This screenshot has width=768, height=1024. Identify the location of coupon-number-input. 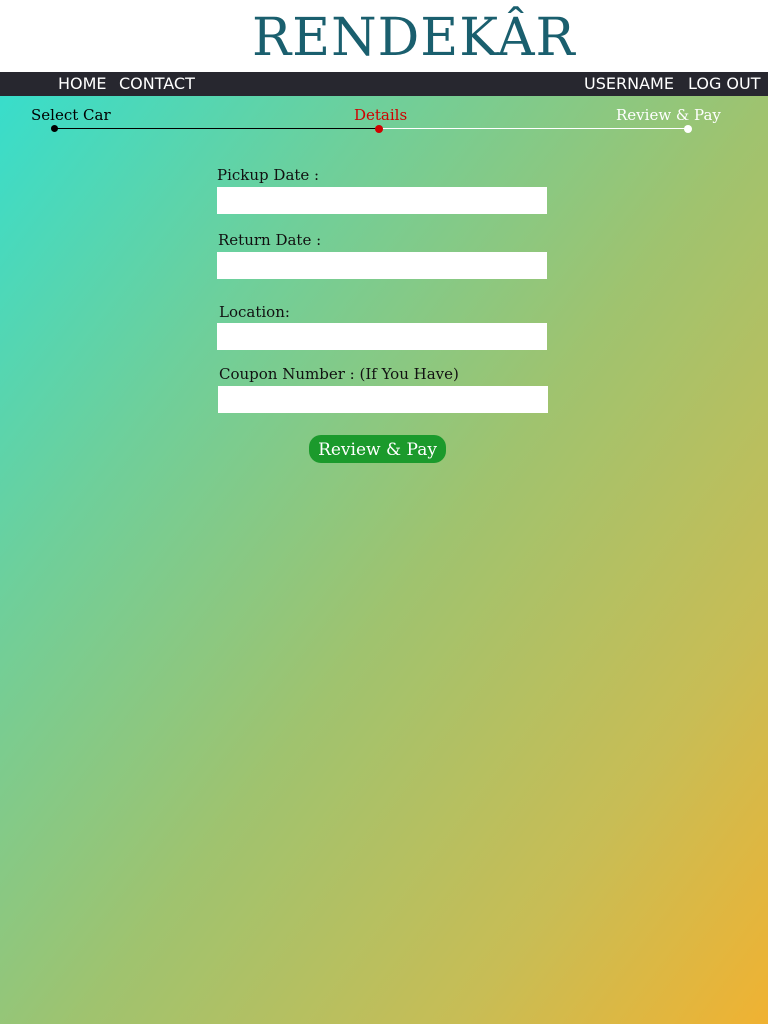
(383, 399).